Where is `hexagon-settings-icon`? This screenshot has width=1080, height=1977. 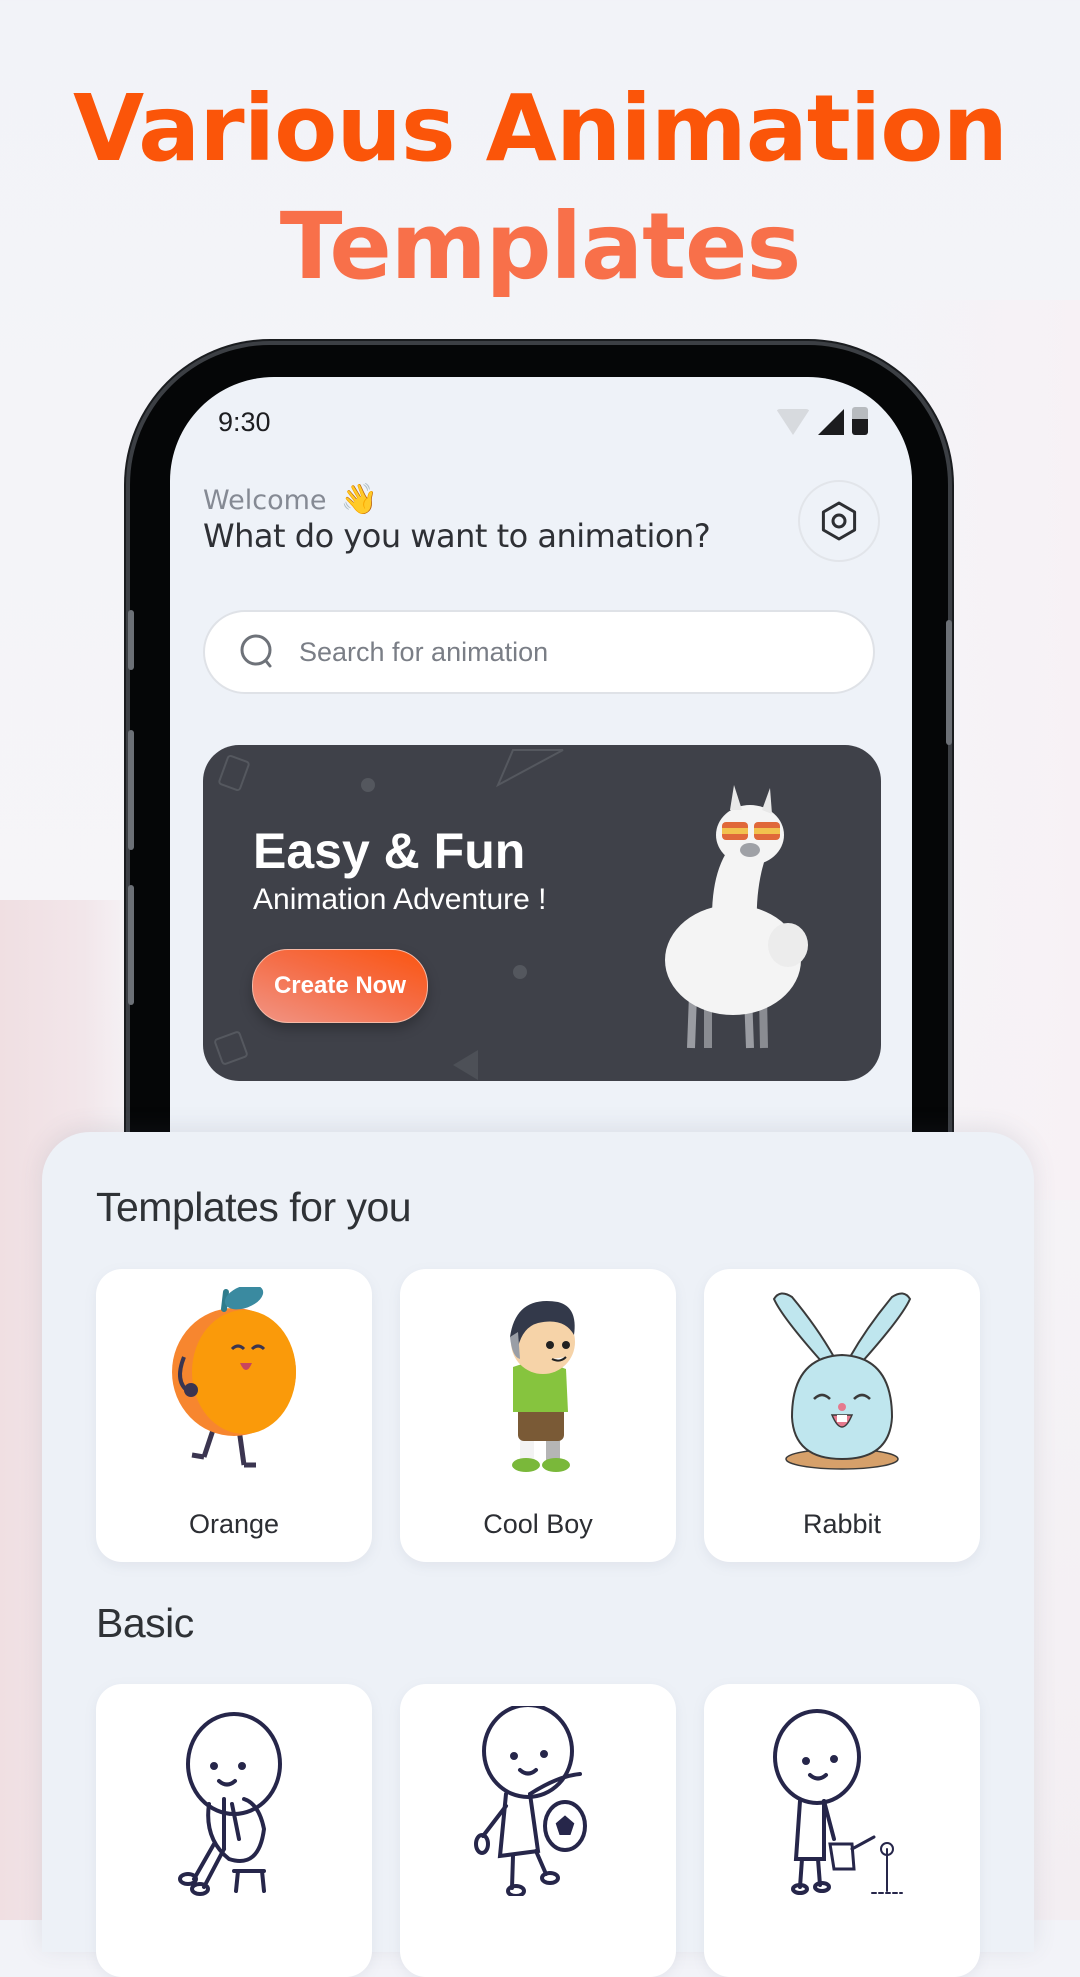 hexagon-settings-icon is located at coordinates (839, 521).